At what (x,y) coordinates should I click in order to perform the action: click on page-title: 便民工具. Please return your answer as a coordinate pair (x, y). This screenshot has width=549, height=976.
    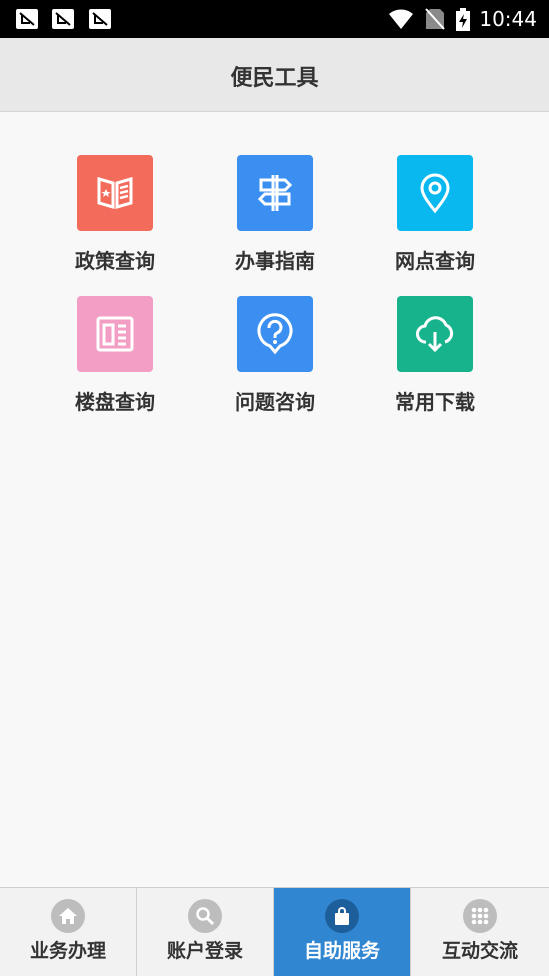
    Looking at the image, I should click on (274, 78).